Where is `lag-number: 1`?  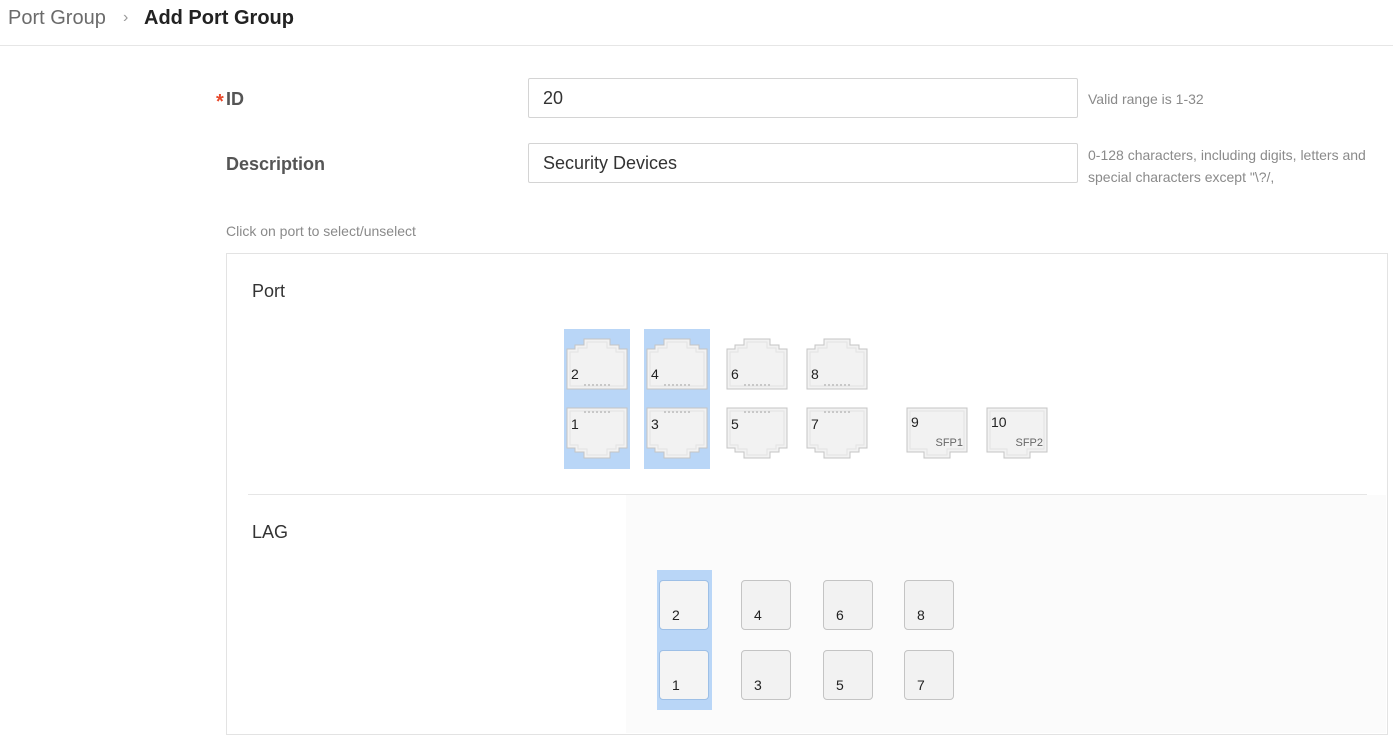 lag-number: 1 is located at coordinates (676, 685).